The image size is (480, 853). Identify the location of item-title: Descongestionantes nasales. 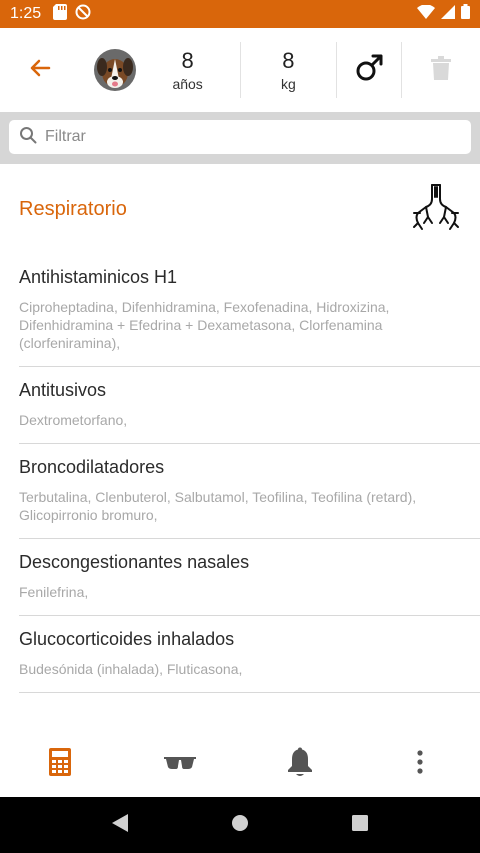
(134, 562).